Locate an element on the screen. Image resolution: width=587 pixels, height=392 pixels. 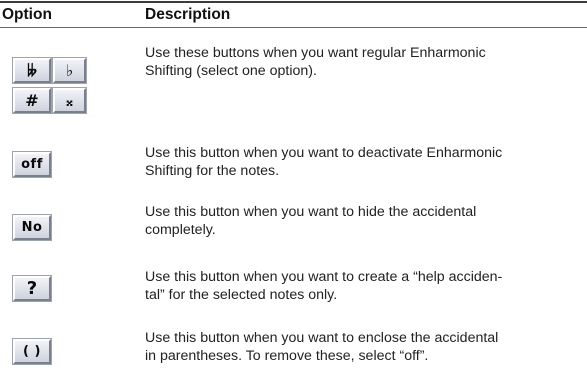
column-header-description: Description is located at coordinates (188, 14).